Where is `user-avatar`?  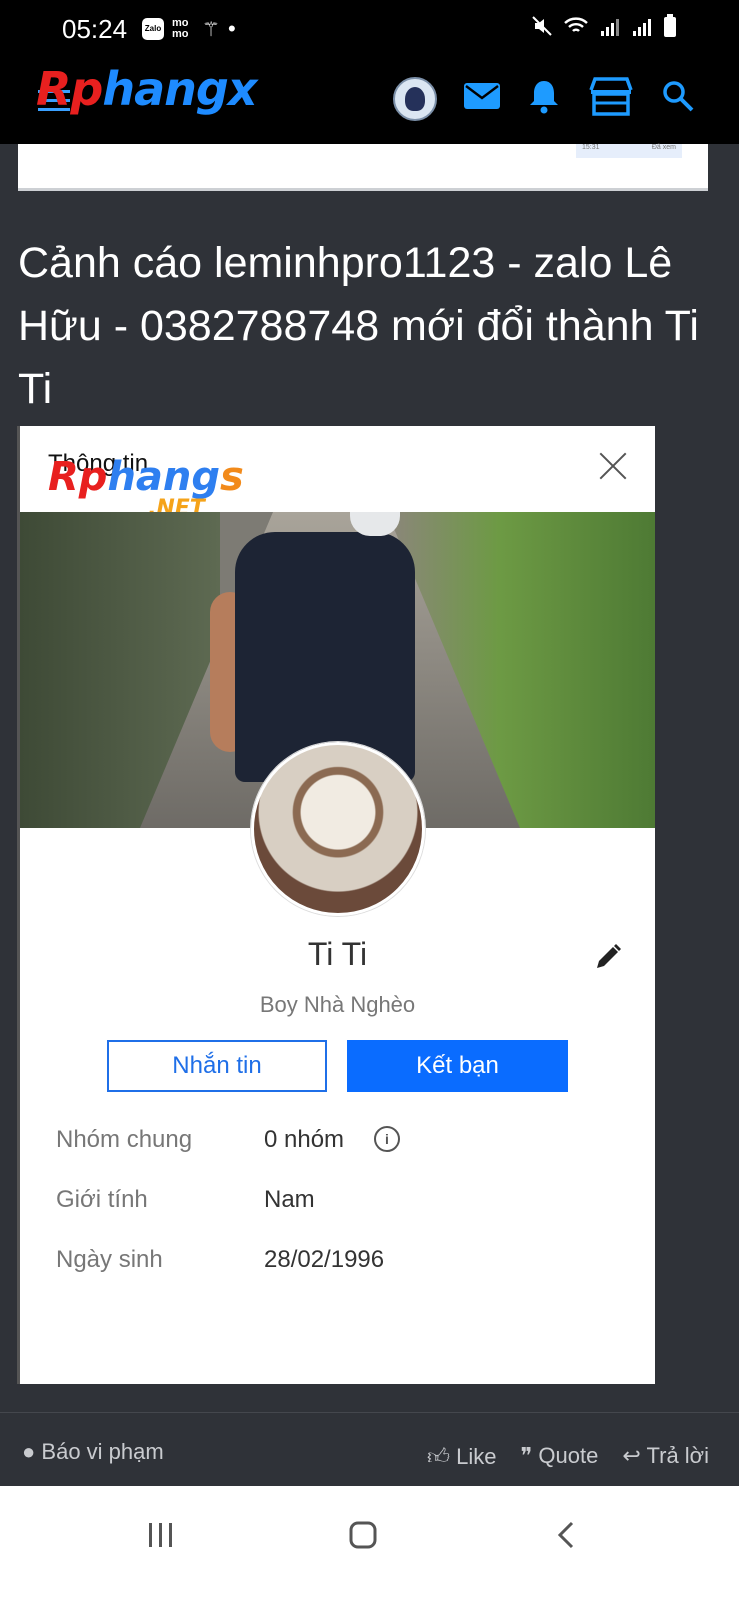
user-avatar is located at coordinates (415, 98).